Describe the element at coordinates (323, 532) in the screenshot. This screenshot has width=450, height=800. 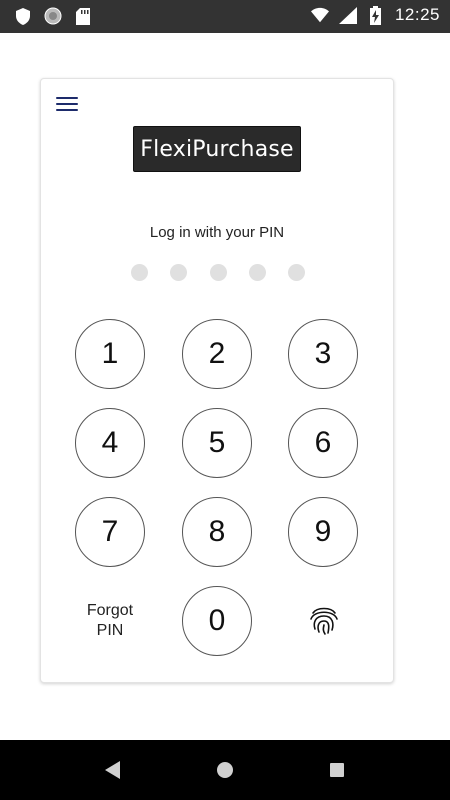
I see `key-9: 9` at that location.